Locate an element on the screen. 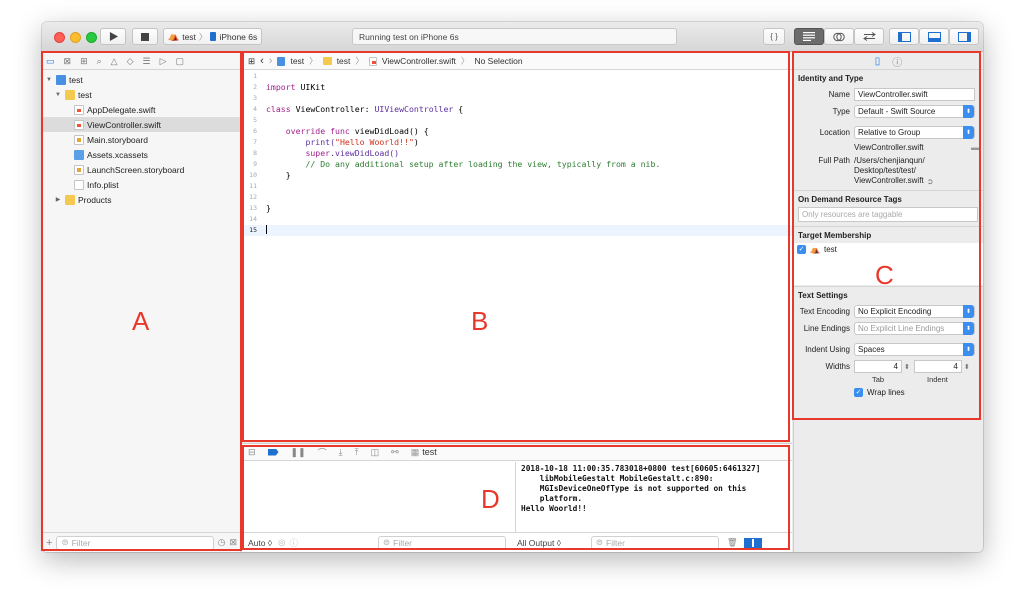  inspector-panel-icon is located at coordinates (964, 36).